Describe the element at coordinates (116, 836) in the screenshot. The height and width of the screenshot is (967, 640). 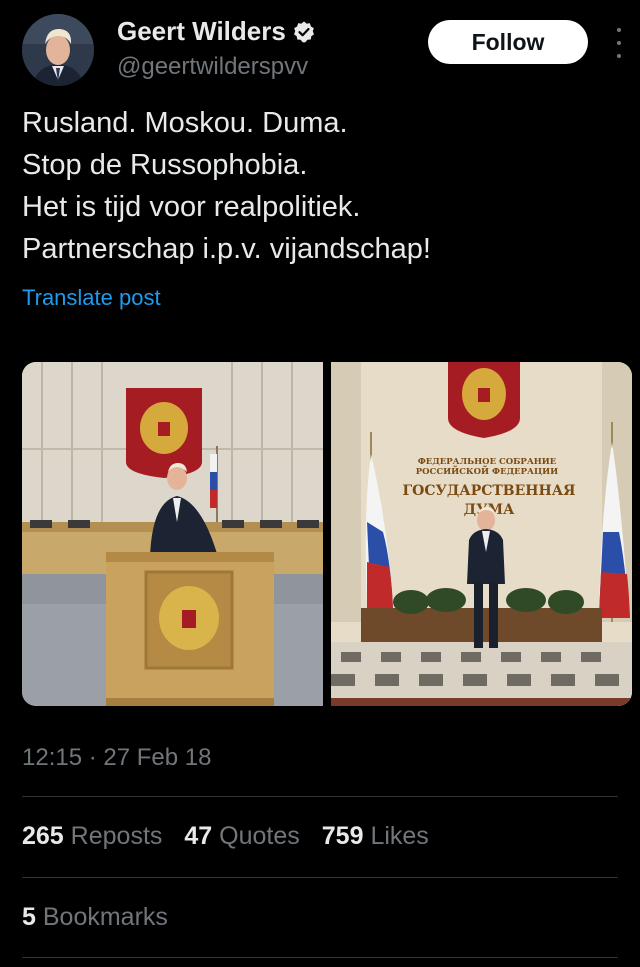
I see `reposts-label: Reposts` at that location.